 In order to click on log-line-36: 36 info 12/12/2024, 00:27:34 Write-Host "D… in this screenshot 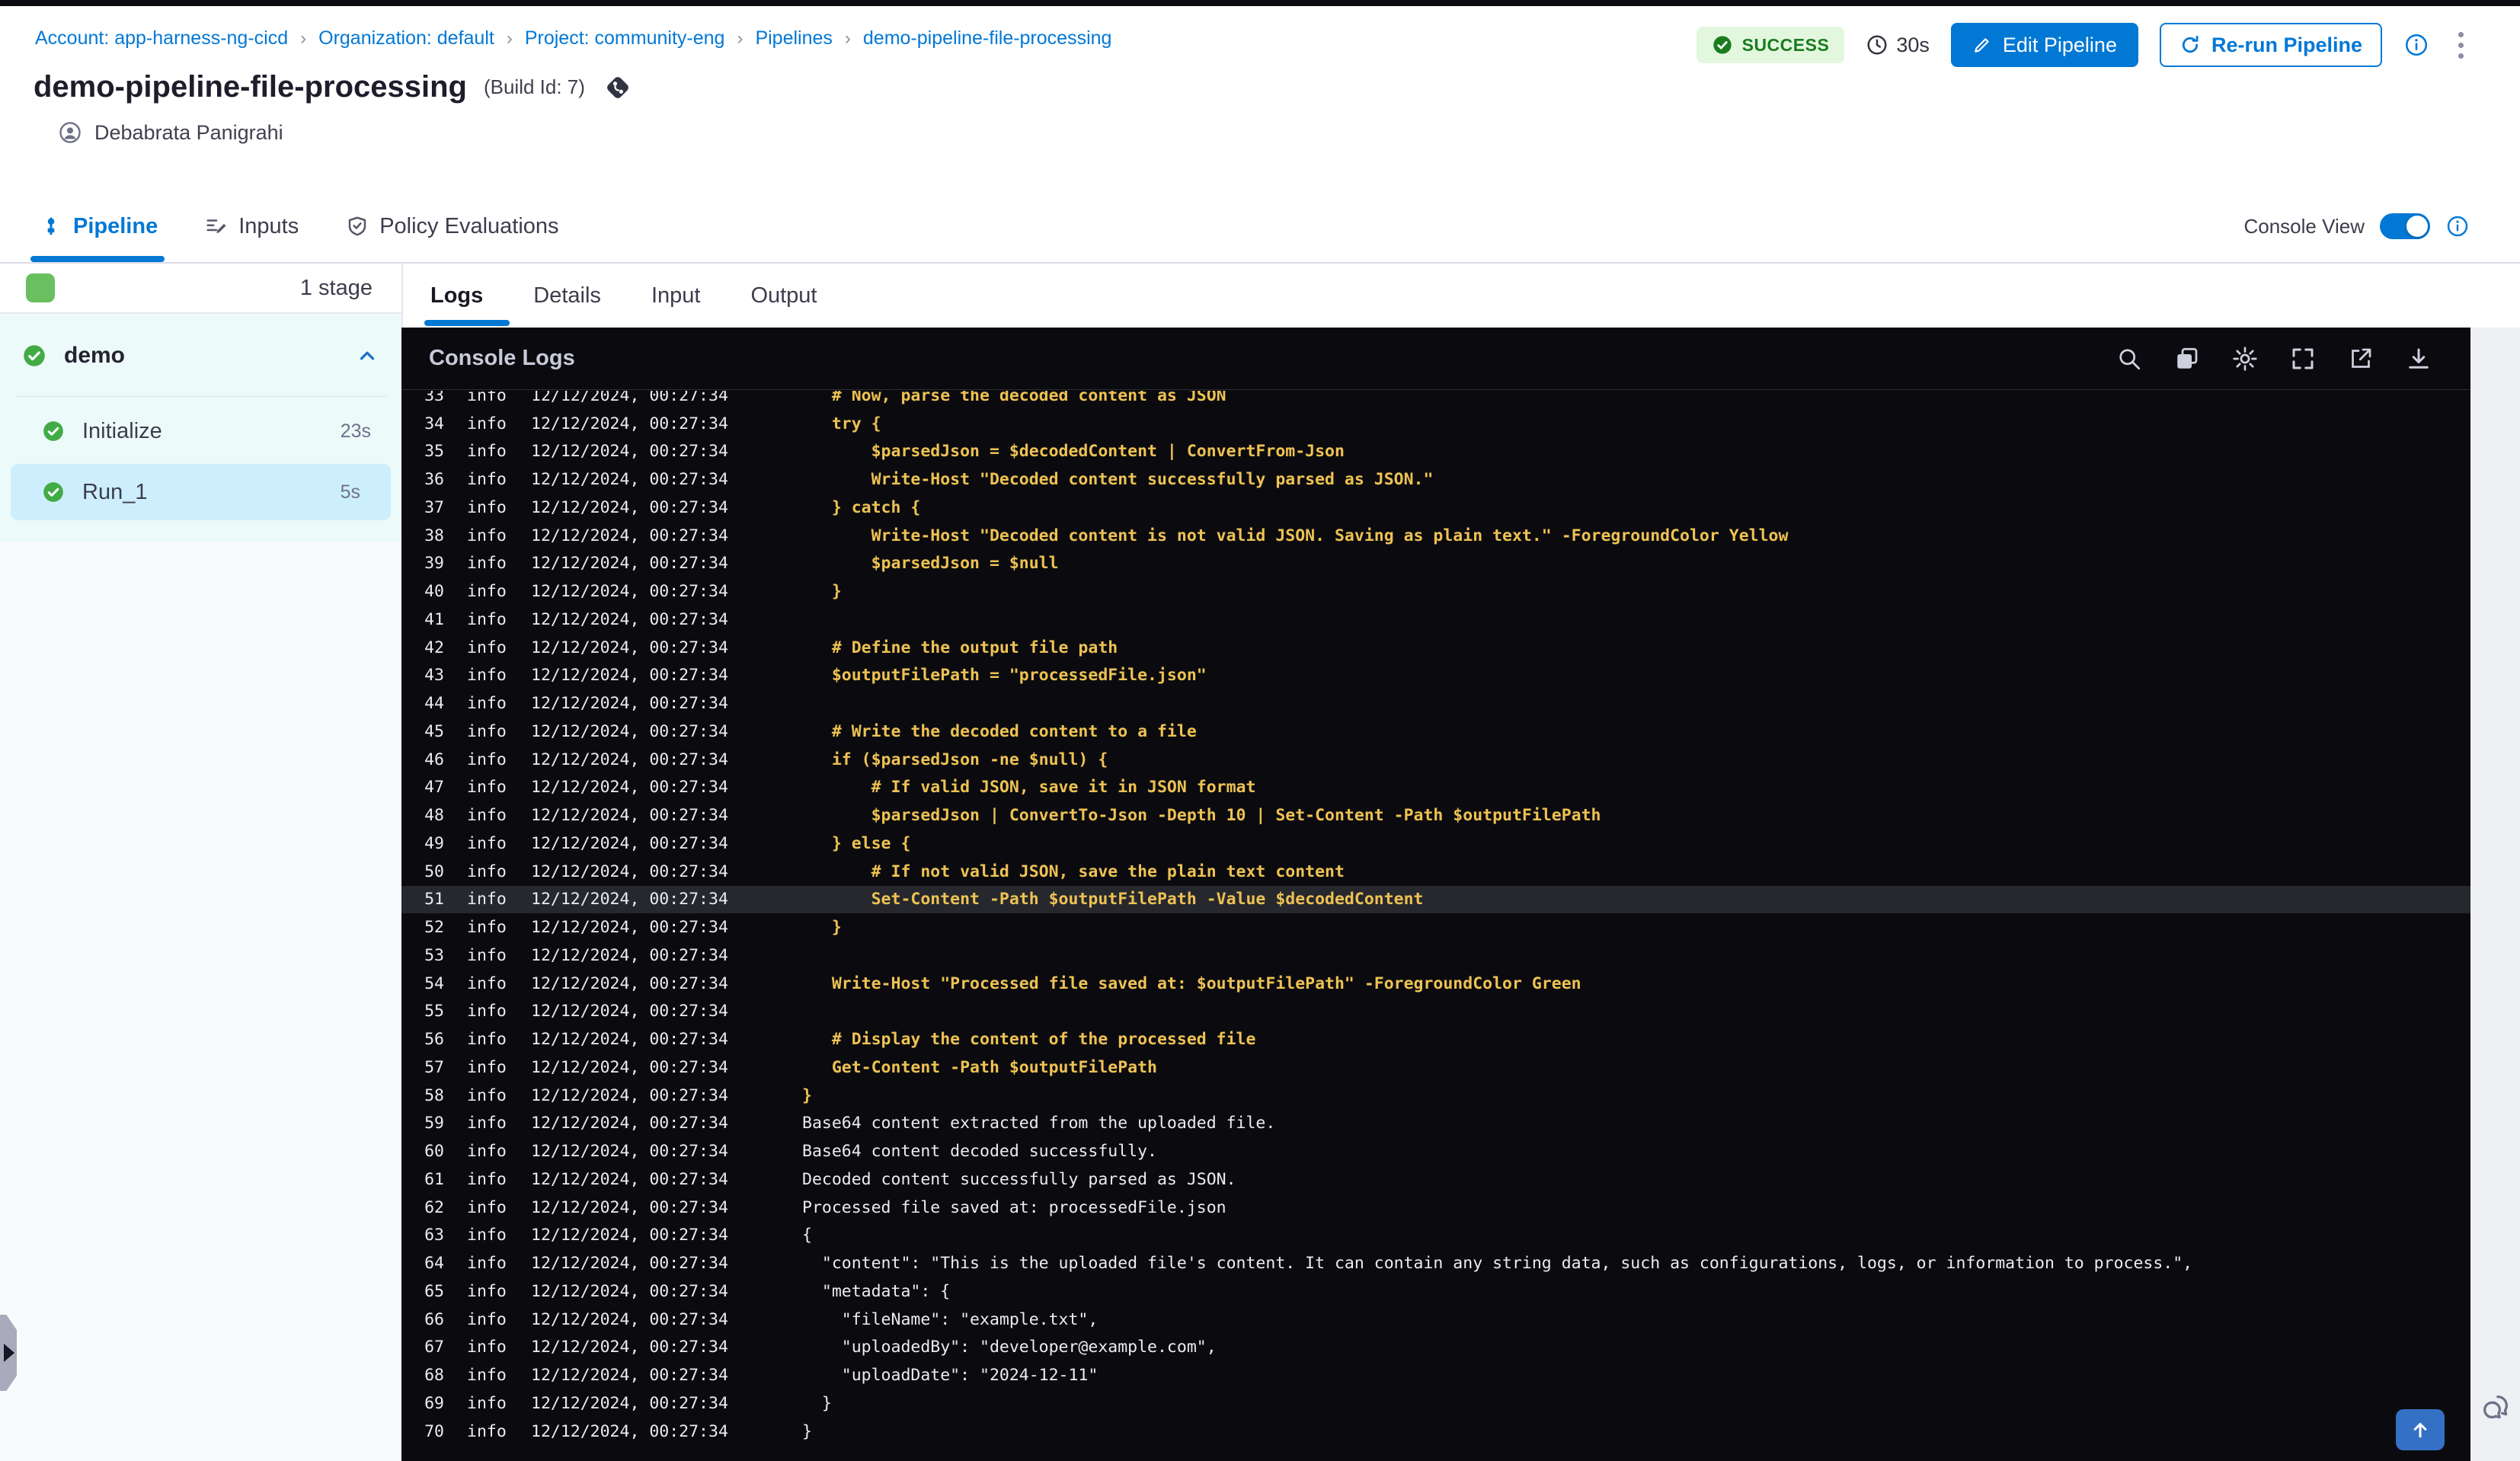, I will do `click(929, 480)`.